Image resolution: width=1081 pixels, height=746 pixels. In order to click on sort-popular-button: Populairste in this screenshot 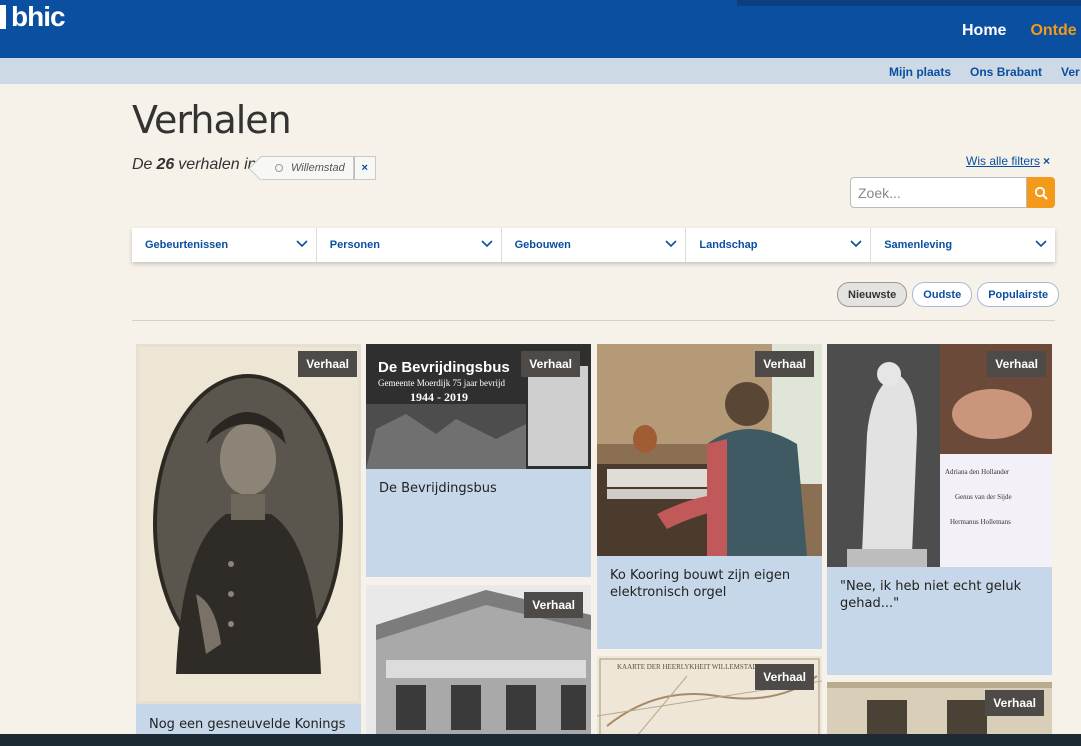, I will do `click(1018, 294)`.